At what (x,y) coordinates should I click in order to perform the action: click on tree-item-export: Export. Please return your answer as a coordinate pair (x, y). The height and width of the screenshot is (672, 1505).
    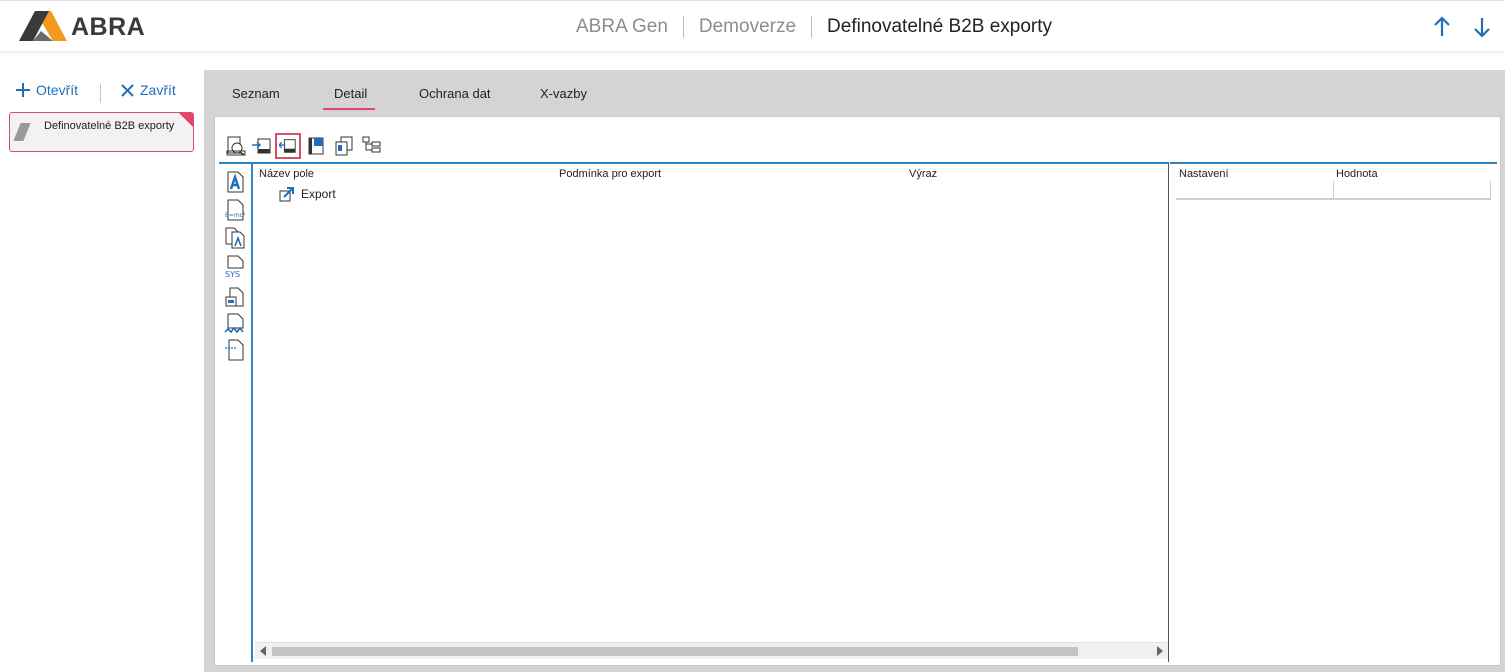
    Looking at the image, I should click on (307, 194).